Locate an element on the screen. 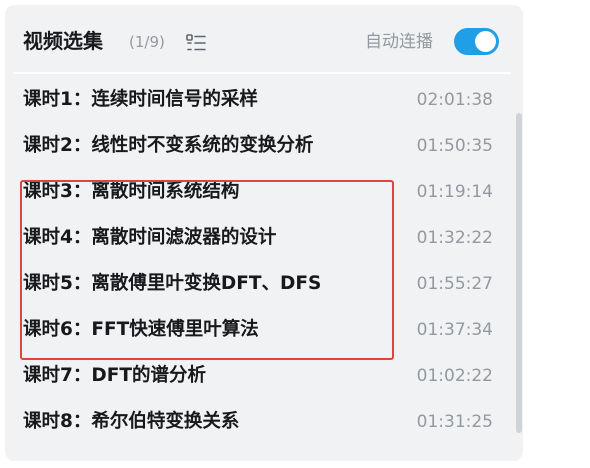  episode-duration: 01:37:34 is located at coordinates (454, 330).